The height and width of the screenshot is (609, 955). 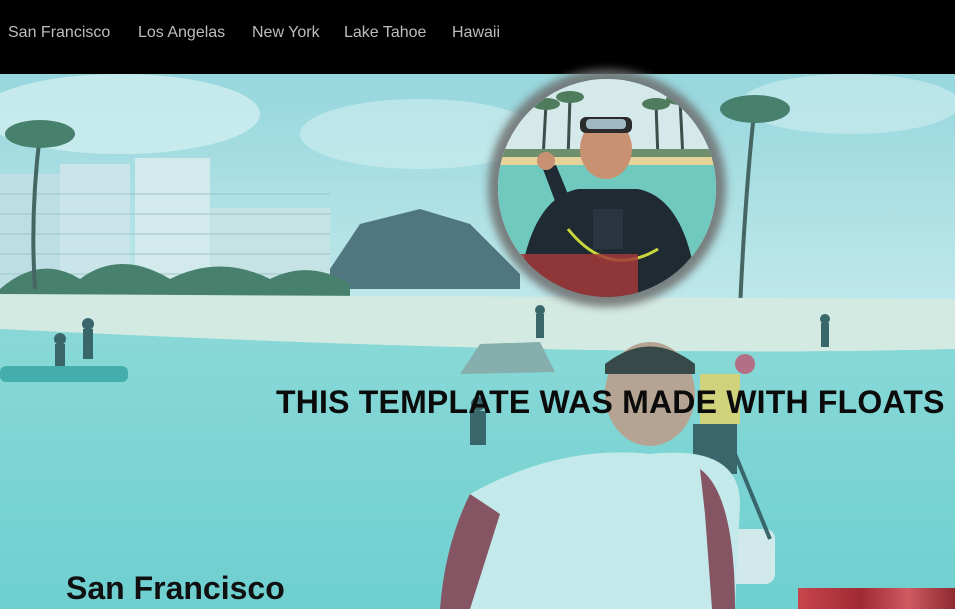 I want to click on nav-link-new-york: New York, so click(x=286, y=33).